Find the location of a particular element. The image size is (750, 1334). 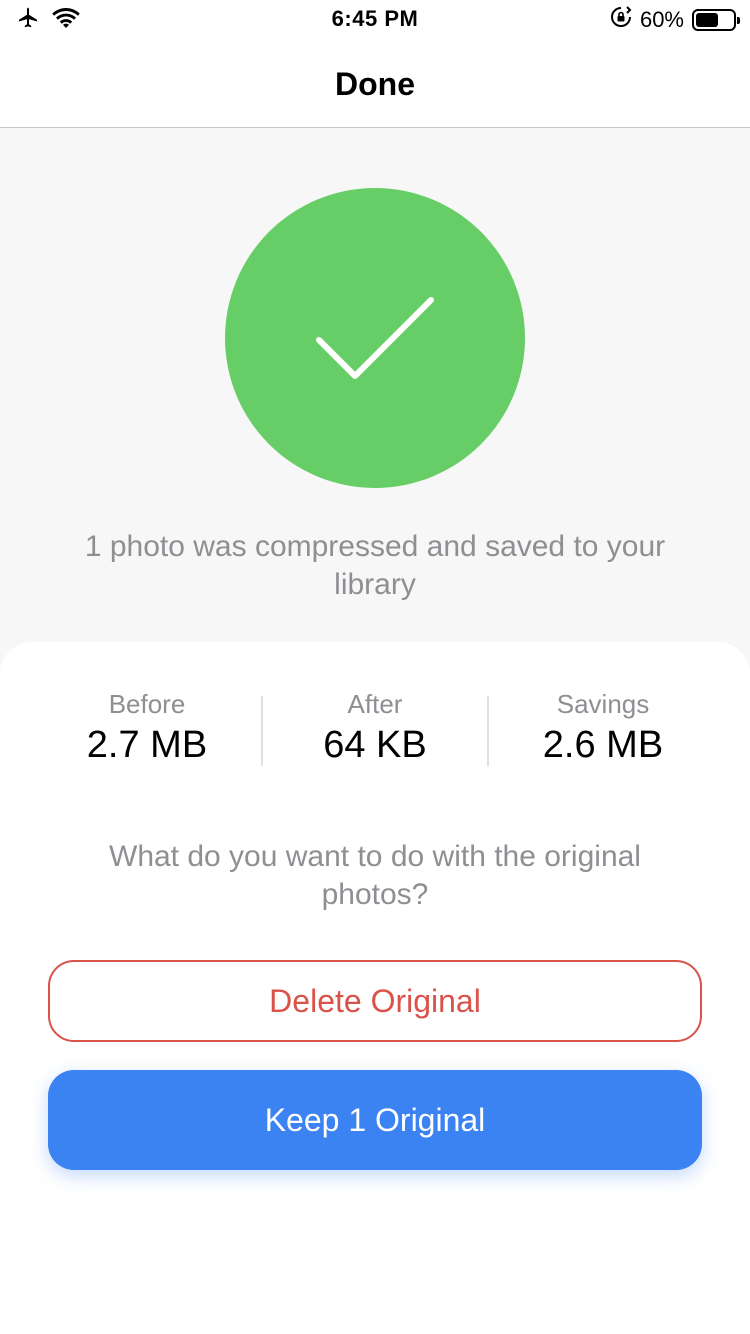

stat-after: After 64 KB is located at coordinates (375, 729).